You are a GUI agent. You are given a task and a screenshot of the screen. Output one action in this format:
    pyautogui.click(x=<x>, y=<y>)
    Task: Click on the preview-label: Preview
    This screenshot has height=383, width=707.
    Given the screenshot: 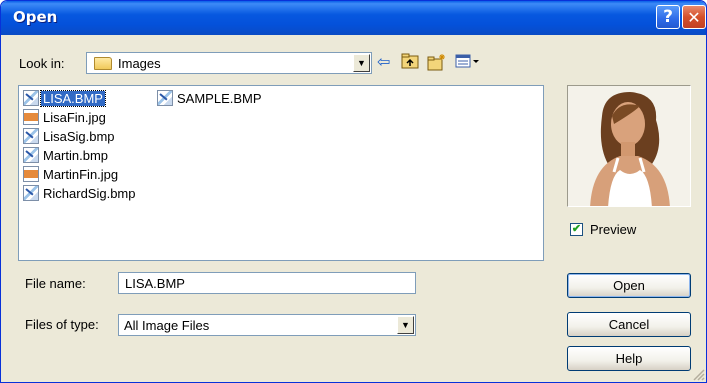 What is the action you would take?
    pyautogui.click(x=613, y=229)
    